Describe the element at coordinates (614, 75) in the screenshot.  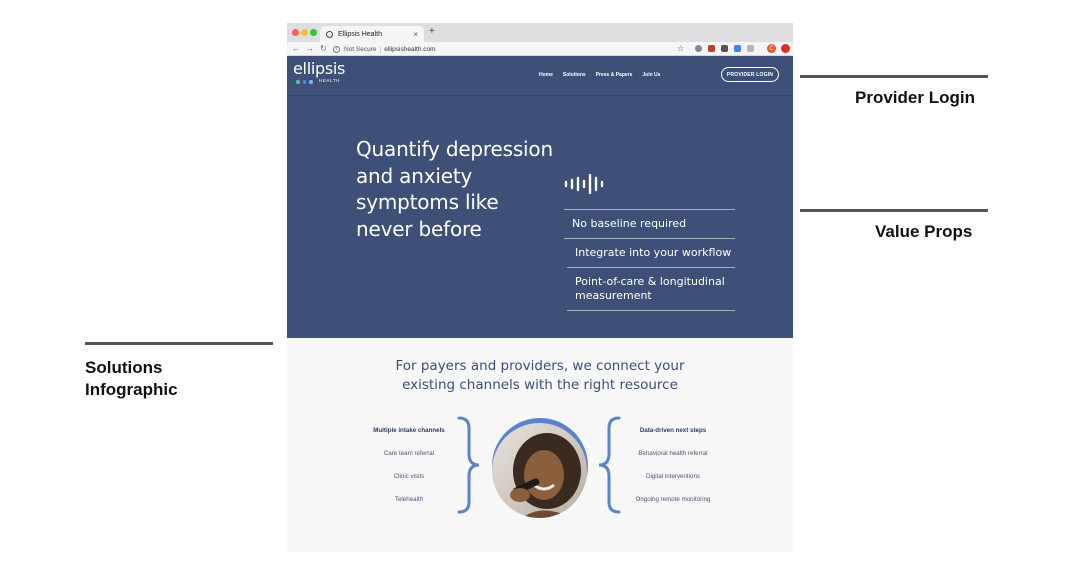
I see `nav-press-papers: Press & Papers` at that location.